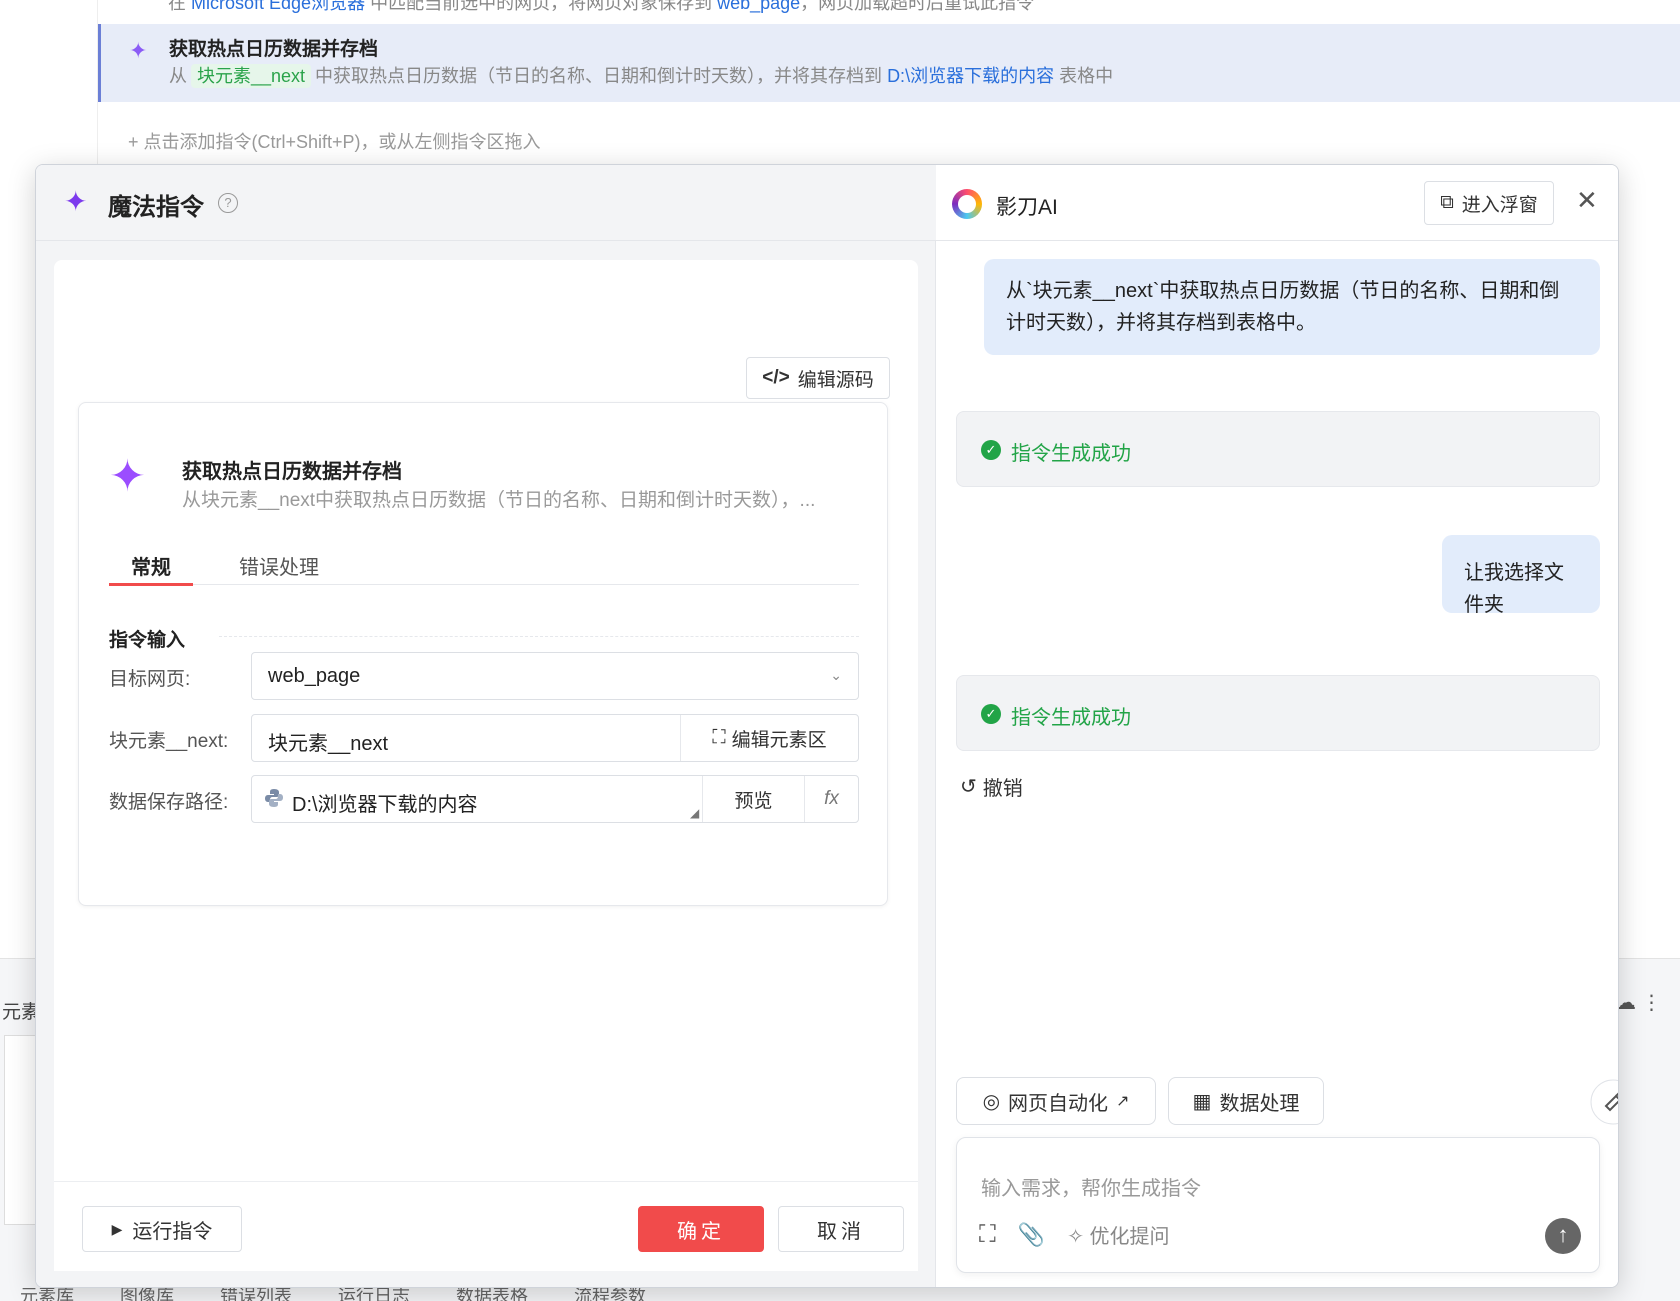 The width and height of the screenshot is (1680, 1301). What do you see at coordinates (758, 6) in the screenshot?
I see `row-link: web_page` at bounding box center [758, 6].